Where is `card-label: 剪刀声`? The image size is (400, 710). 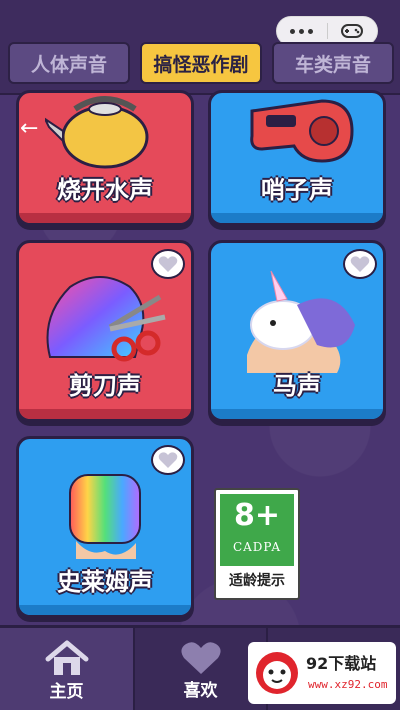
card-label: 剪刀声 is located at coordinates (105, 386).